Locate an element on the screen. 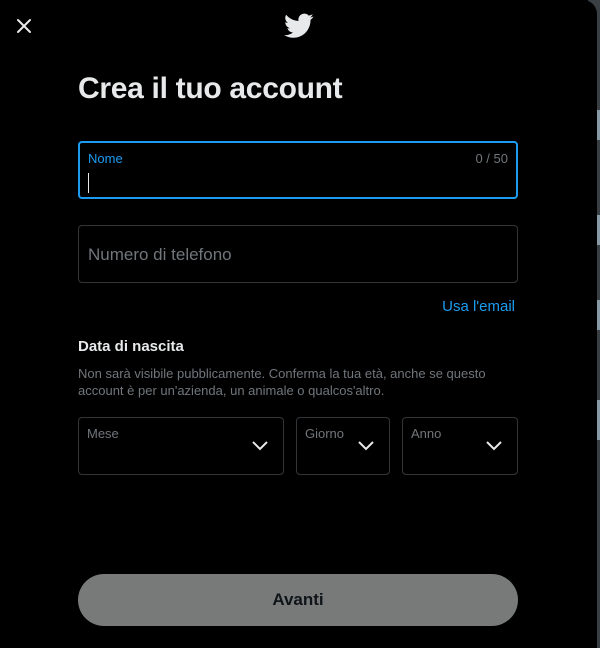 This screenshot has height=648, width=600. twitter-bird-icon is located at coordinates (299, 25).